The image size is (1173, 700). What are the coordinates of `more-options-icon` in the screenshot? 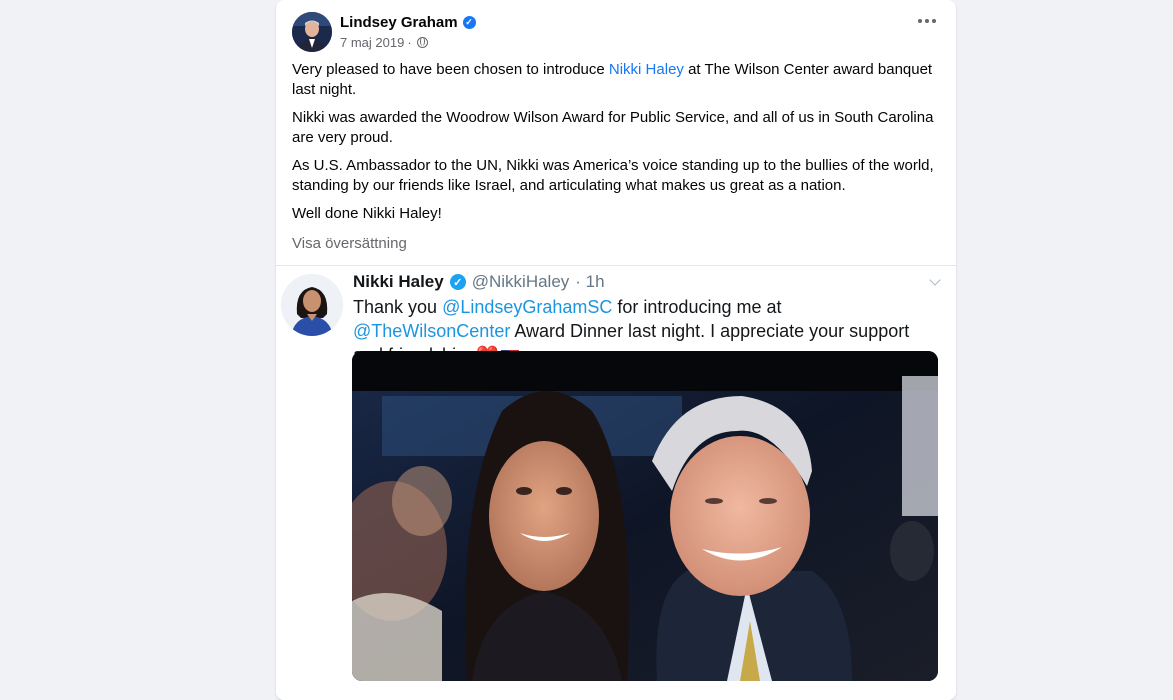 It's located at (927, 21).